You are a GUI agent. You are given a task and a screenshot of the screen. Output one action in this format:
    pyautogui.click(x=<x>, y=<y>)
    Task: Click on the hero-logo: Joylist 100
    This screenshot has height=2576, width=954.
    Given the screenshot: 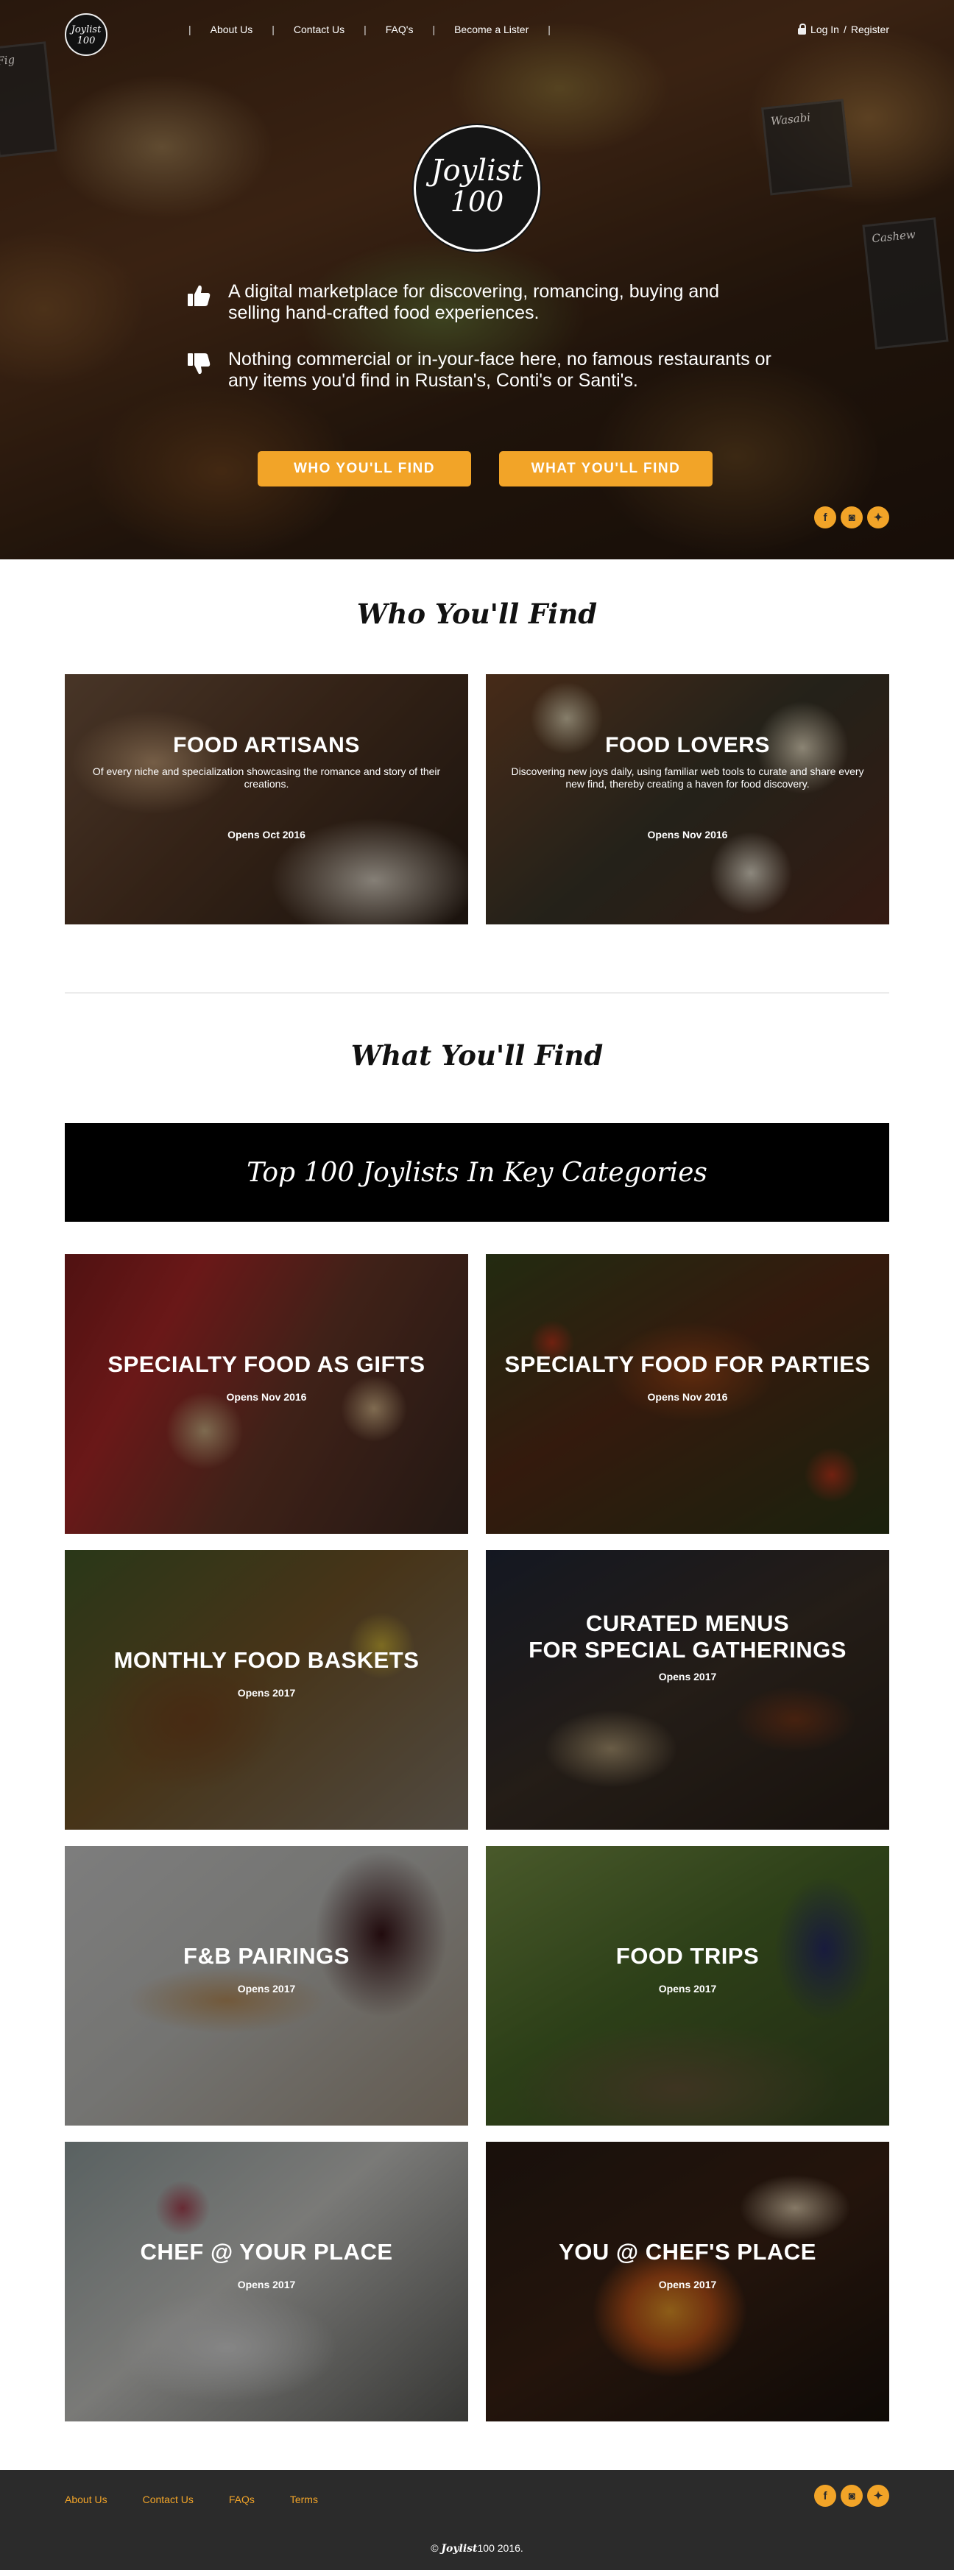 What is the action you would take?
    pyautogui.click(x=477, y=188)
    